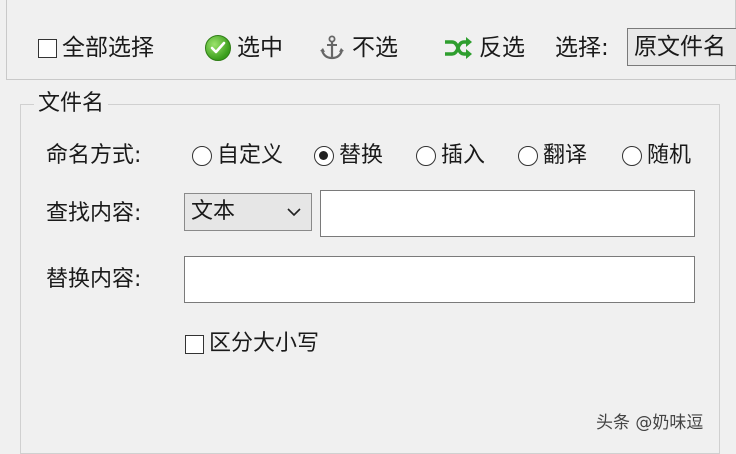  Describe the element at coordinates (194, 344) in the screenshot. I see `case-sensitive-checkbox-box` at that location.